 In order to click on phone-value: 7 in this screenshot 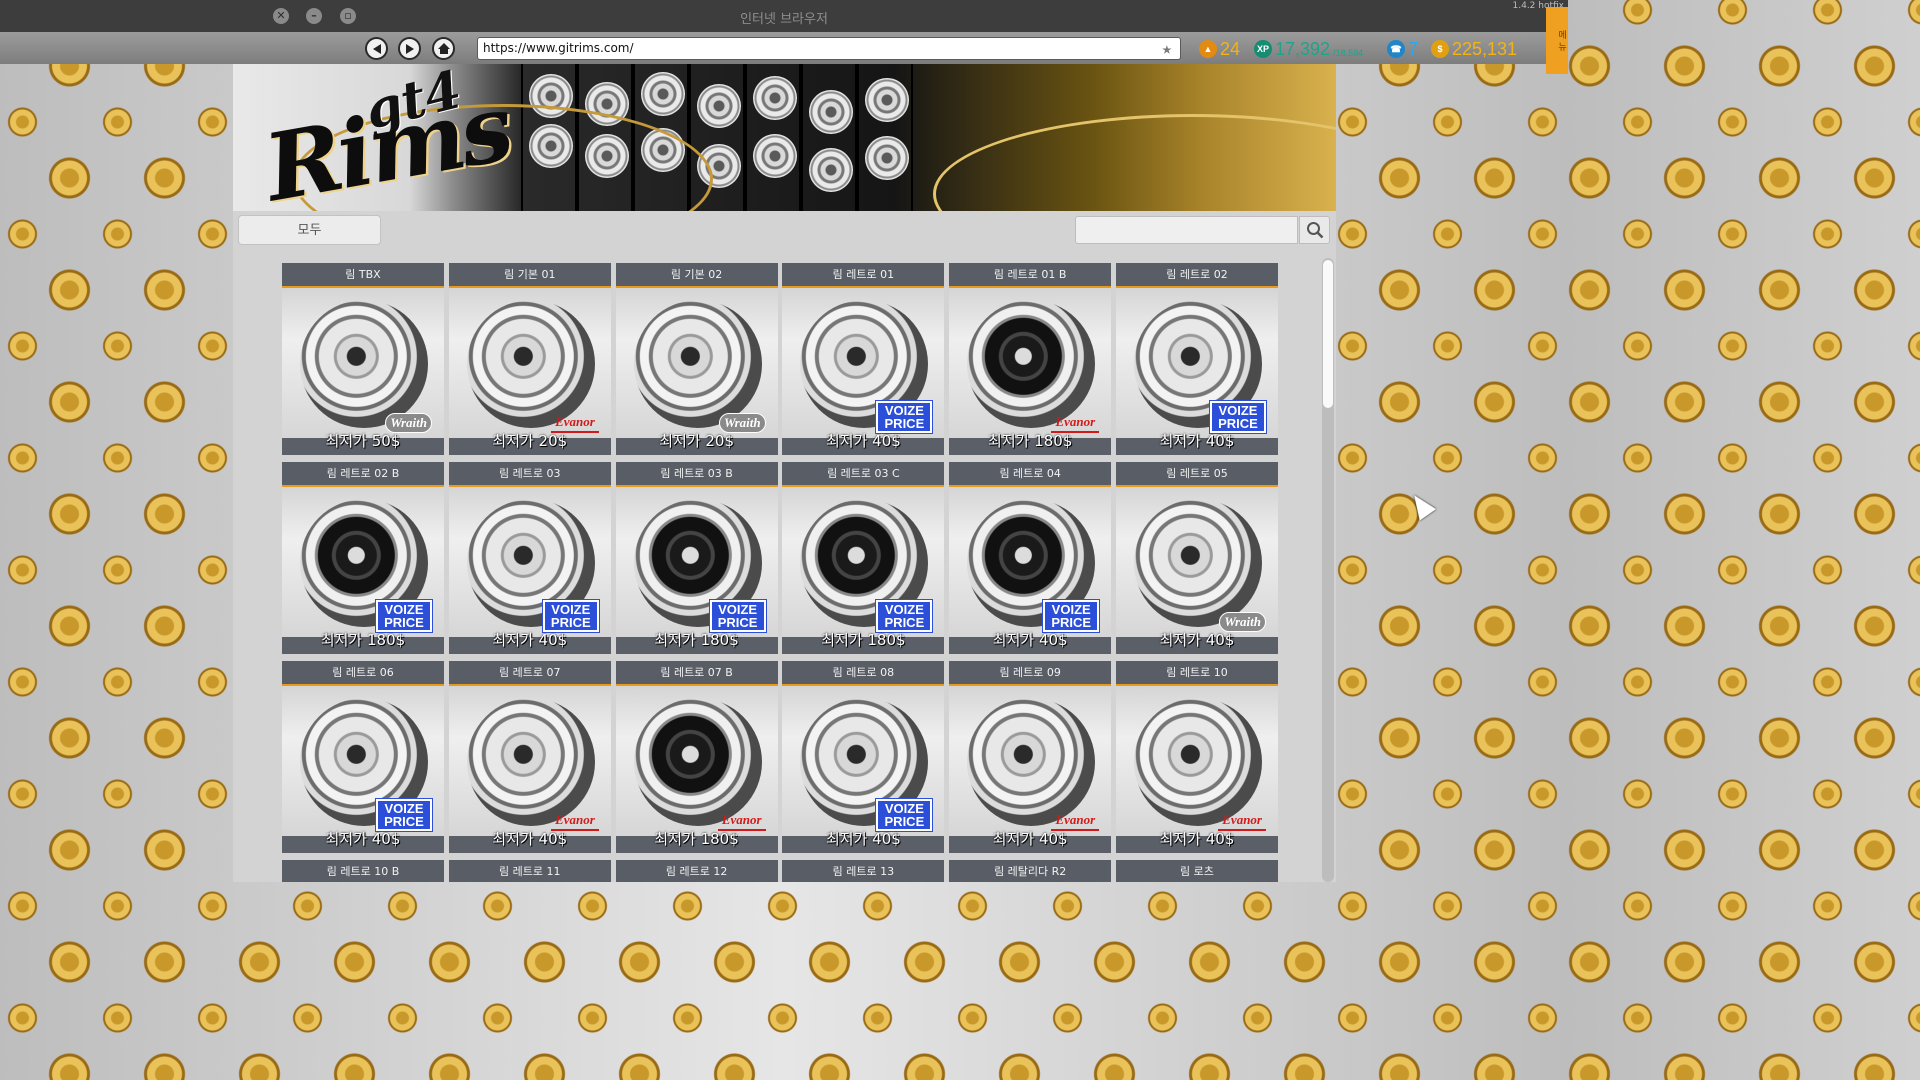, I will do `click(1413, 48)`.